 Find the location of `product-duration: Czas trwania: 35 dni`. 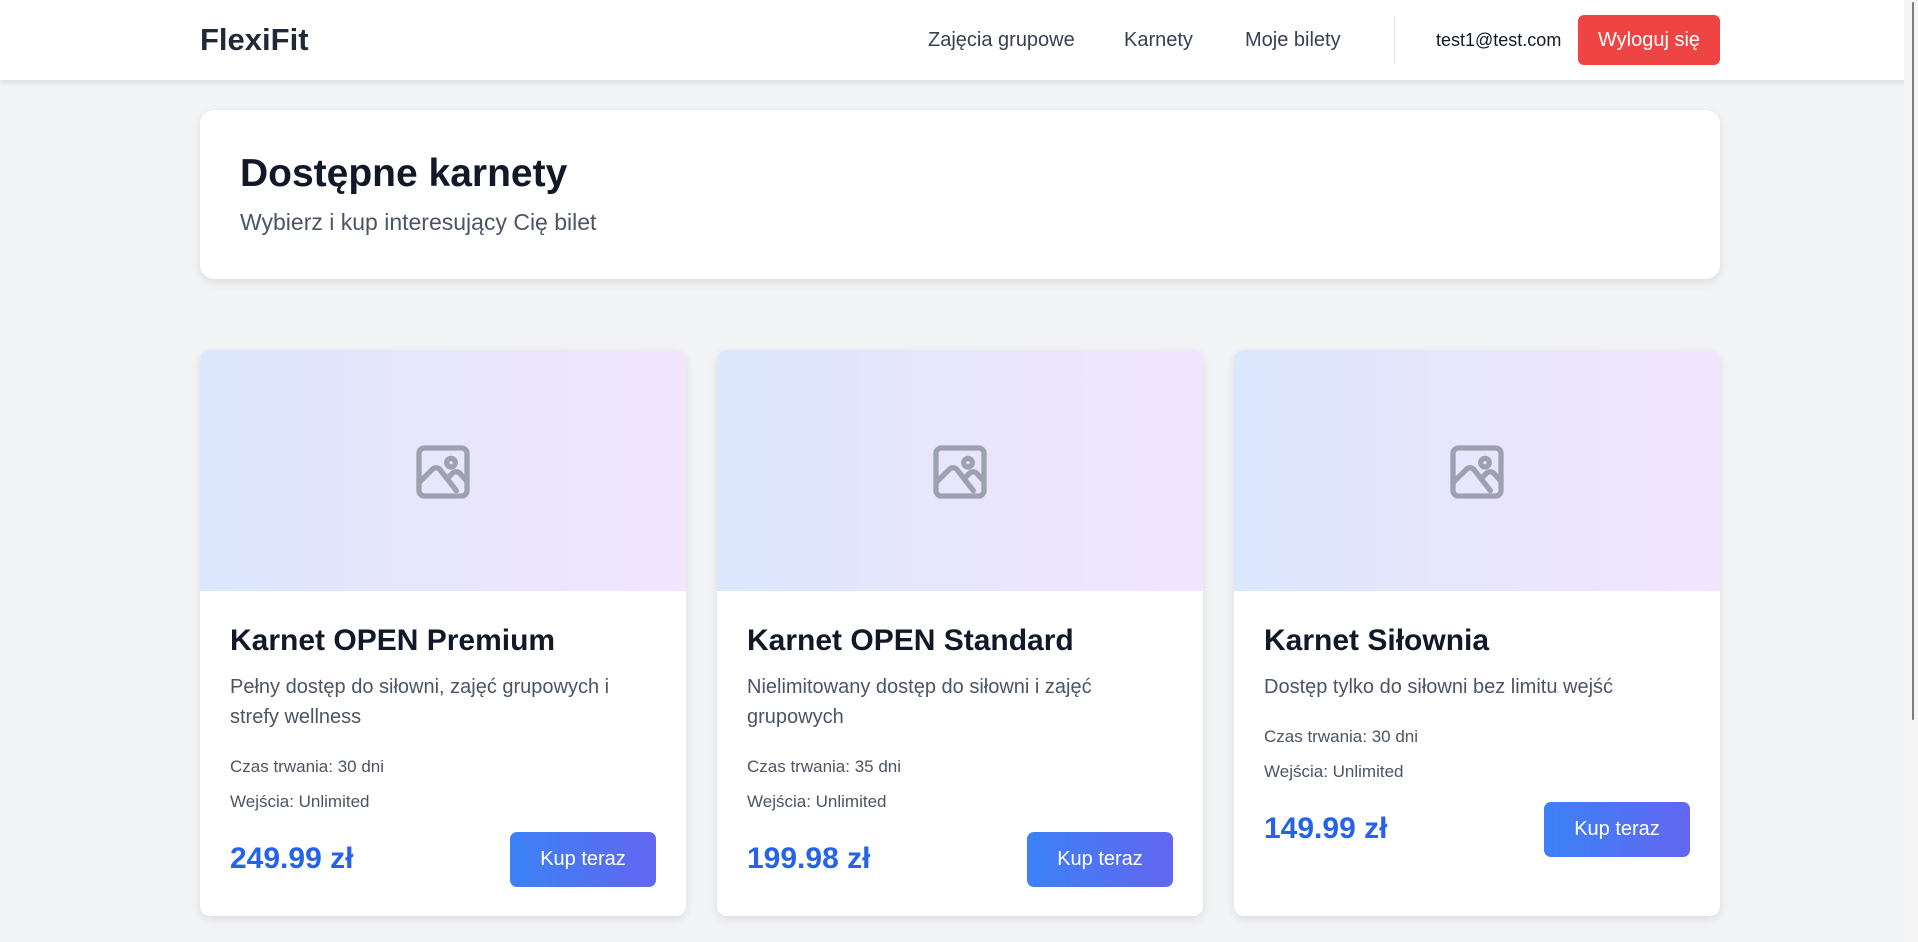

product-duration: Czas trwania: 35 dni is located at coordinates (824, 766).